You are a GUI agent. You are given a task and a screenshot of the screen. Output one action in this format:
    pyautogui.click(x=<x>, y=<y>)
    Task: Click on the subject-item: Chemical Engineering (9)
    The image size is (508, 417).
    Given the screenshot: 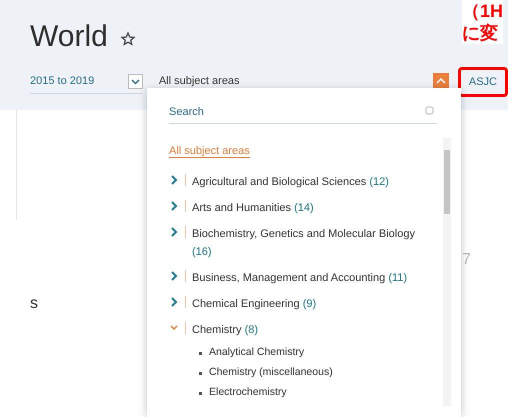 What is the action you would take?
    pyautogui.click(x=312, y=304)
    